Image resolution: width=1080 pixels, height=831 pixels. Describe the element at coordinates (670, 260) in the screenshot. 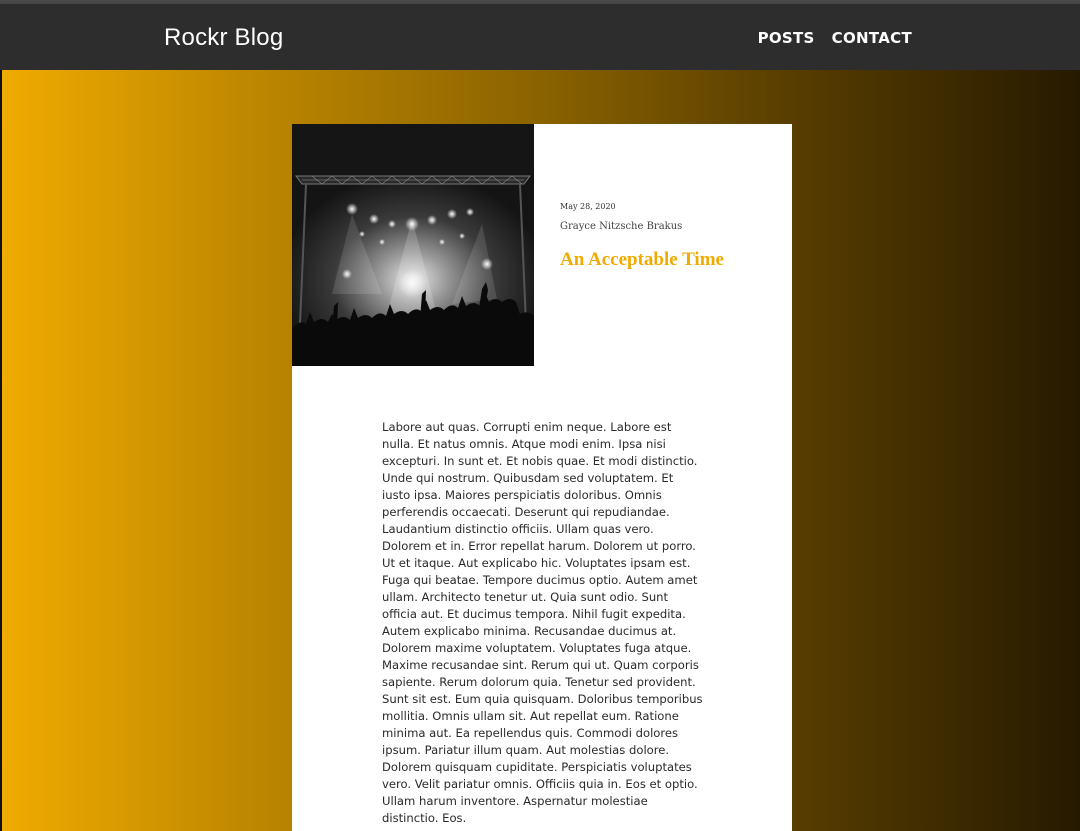

I see `post-title: An Acceptable Time` at that location.